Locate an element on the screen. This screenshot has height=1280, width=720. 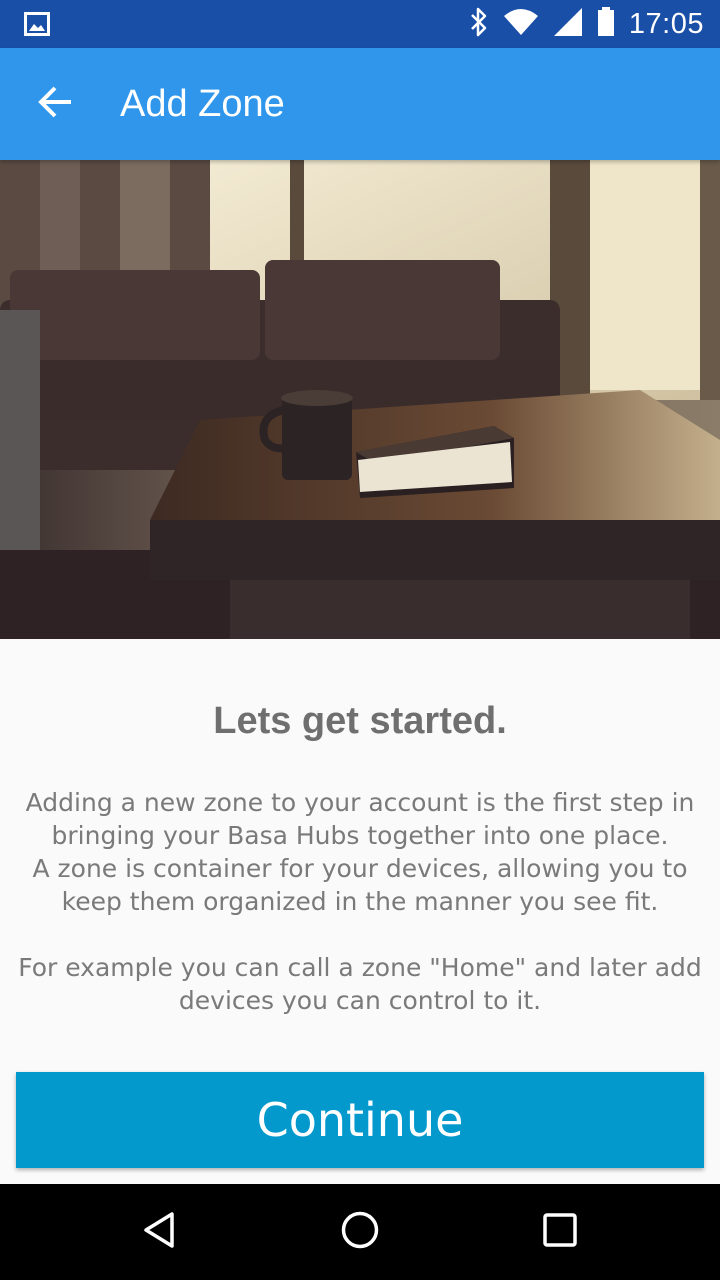
page-title: Add Zone is located at coordinates (202, 103).